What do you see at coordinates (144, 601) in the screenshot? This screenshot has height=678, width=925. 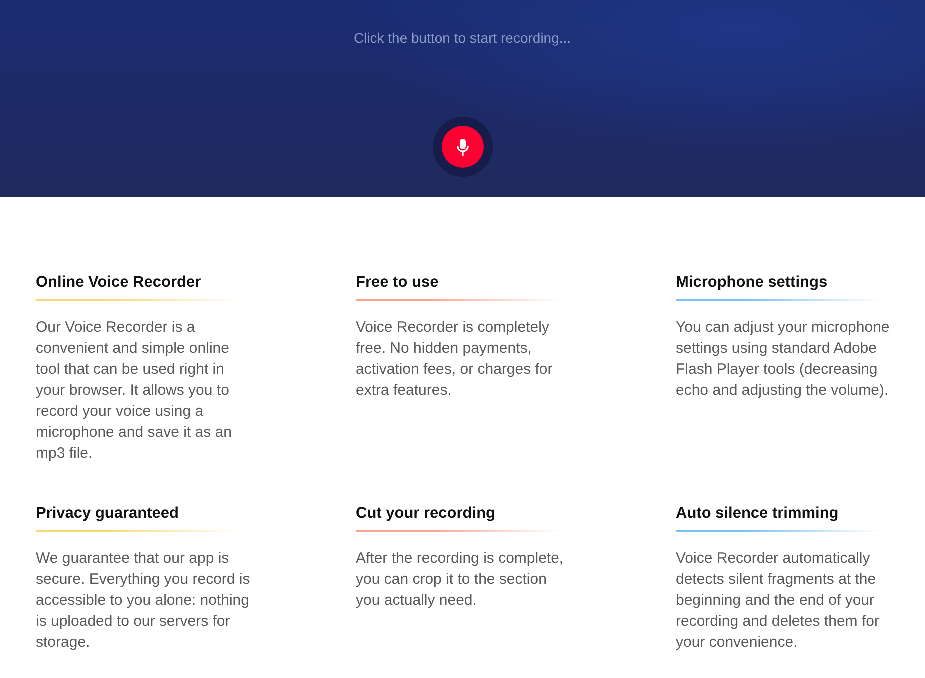 I see `feature-description: We guarantee that our app is secure. Everything you record is accessible to you alone: nothing is uploaded to our servers for storage.` at bounding box center [144, 601].